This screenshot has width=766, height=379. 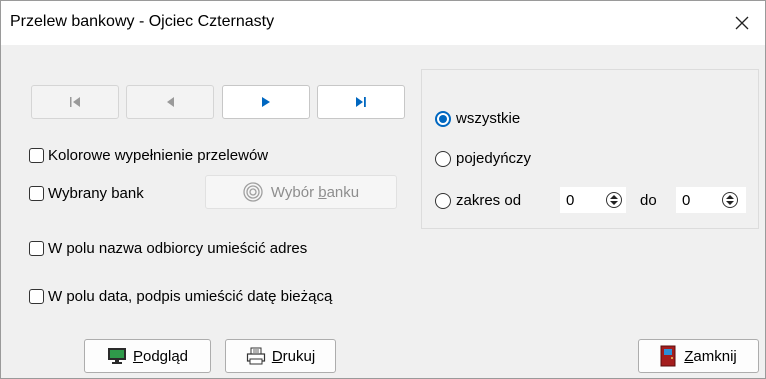 What do you see at coordinates (253, 192) in the screenshot?
I see `bank-target-icon` at bounding box center [253, 192].